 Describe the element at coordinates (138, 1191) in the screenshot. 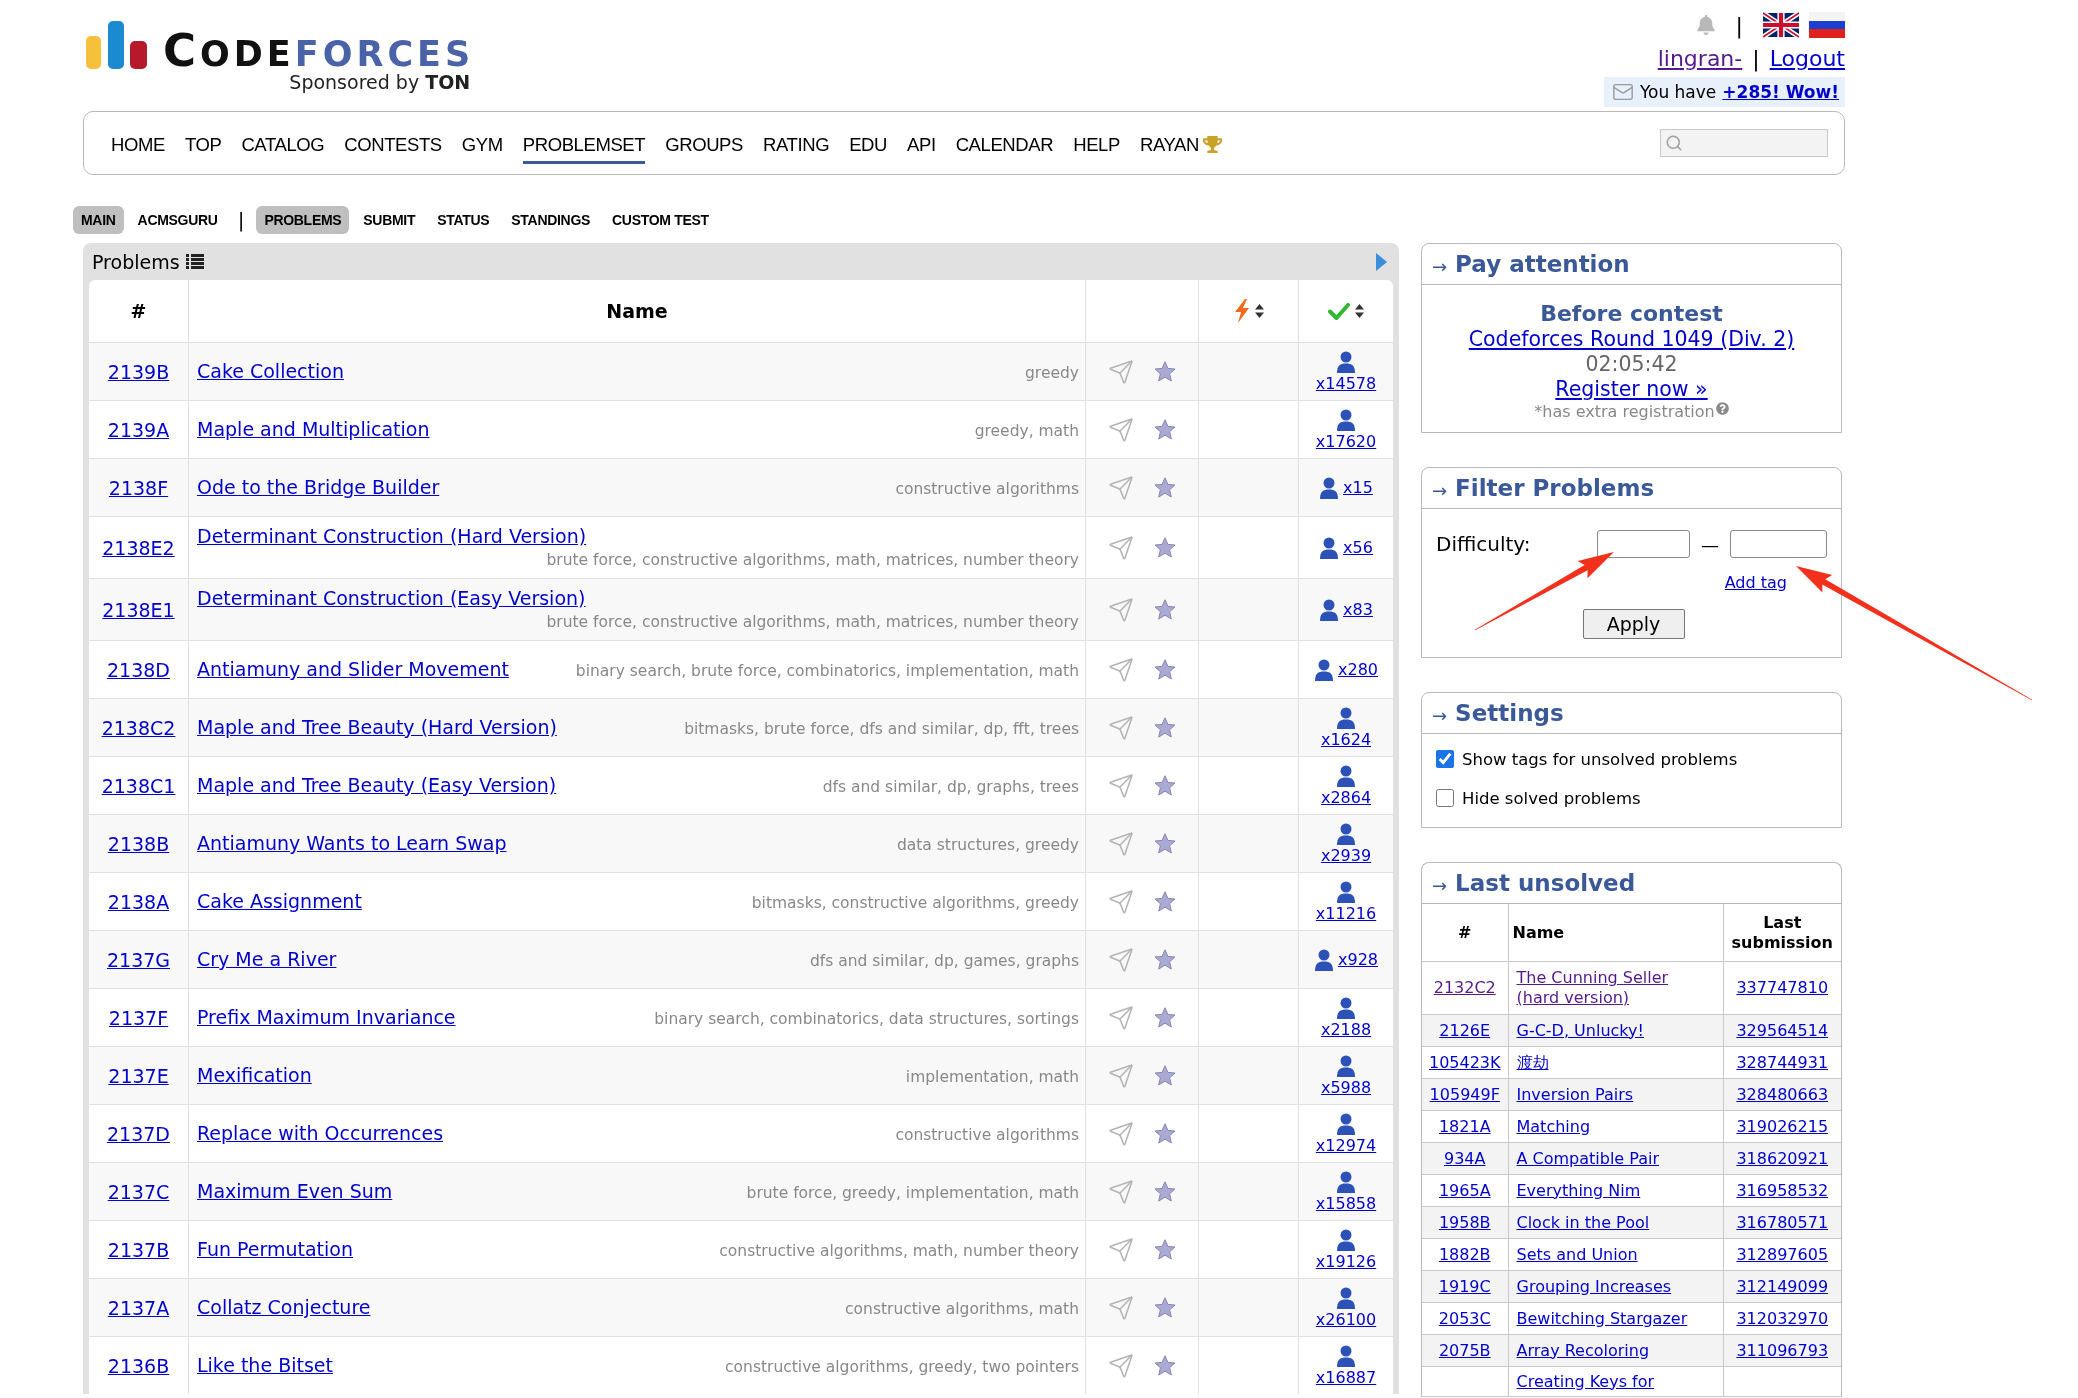

I see `problem-id-link: 2137C` at that location.